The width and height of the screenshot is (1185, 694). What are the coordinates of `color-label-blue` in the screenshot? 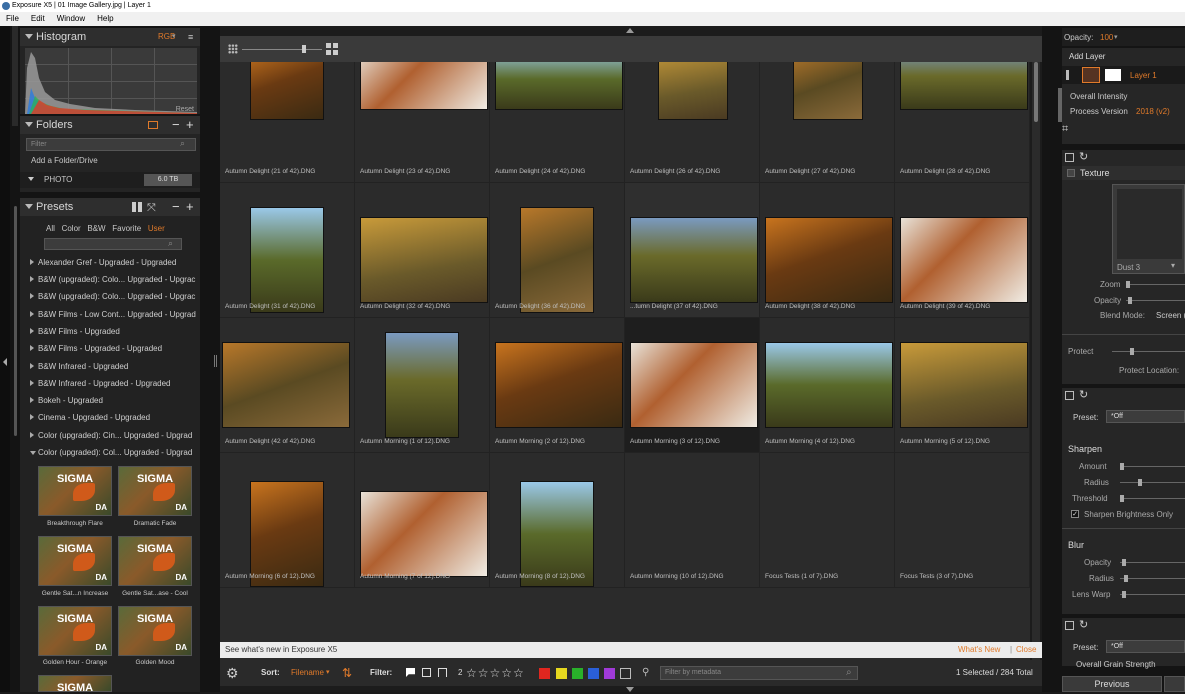 It's located at (593, 673).